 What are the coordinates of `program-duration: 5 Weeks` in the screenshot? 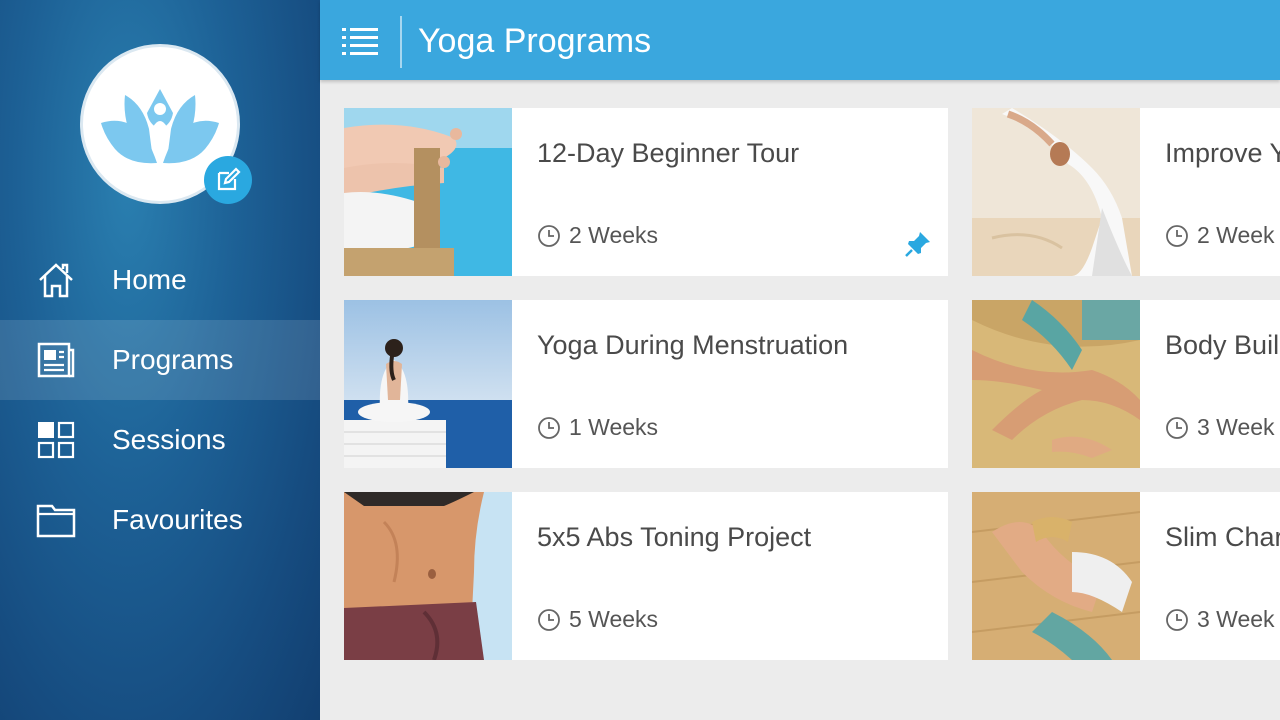 It's located at (597, 619).